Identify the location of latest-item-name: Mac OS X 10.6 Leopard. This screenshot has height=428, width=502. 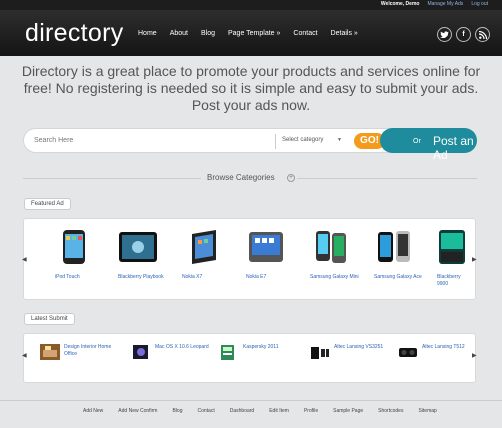
(183, 352).